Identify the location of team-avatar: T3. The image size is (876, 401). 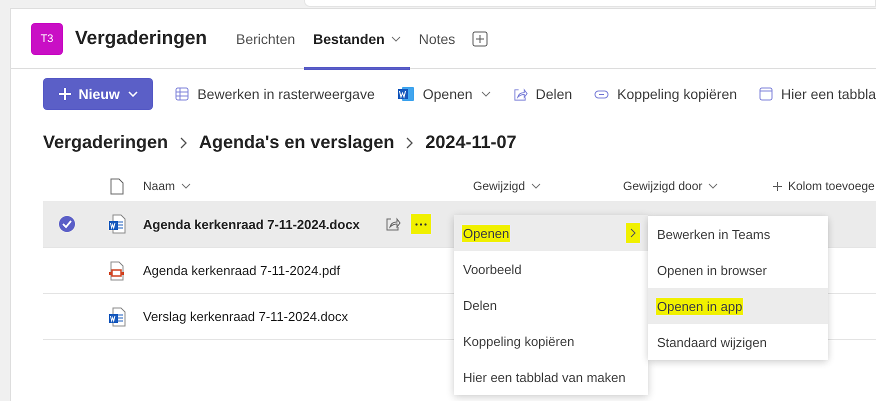
(47, 38).